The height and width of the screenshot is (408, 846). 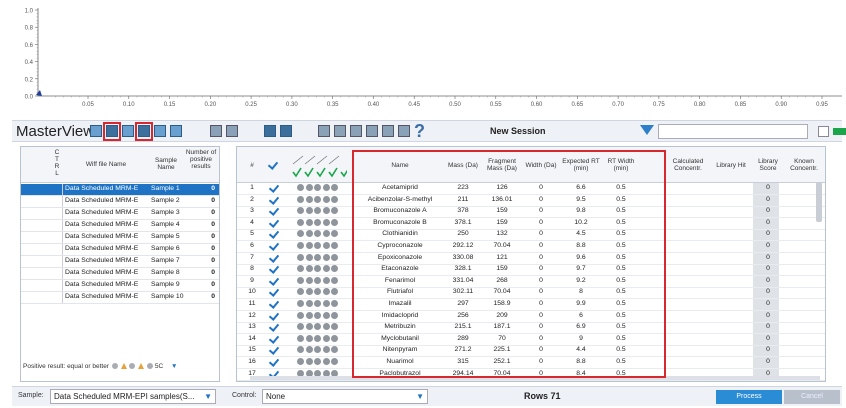 What do you see at coordinates (232, 131) in the screenshot?
I see `columns-icon` at bounding box center [232, 131].